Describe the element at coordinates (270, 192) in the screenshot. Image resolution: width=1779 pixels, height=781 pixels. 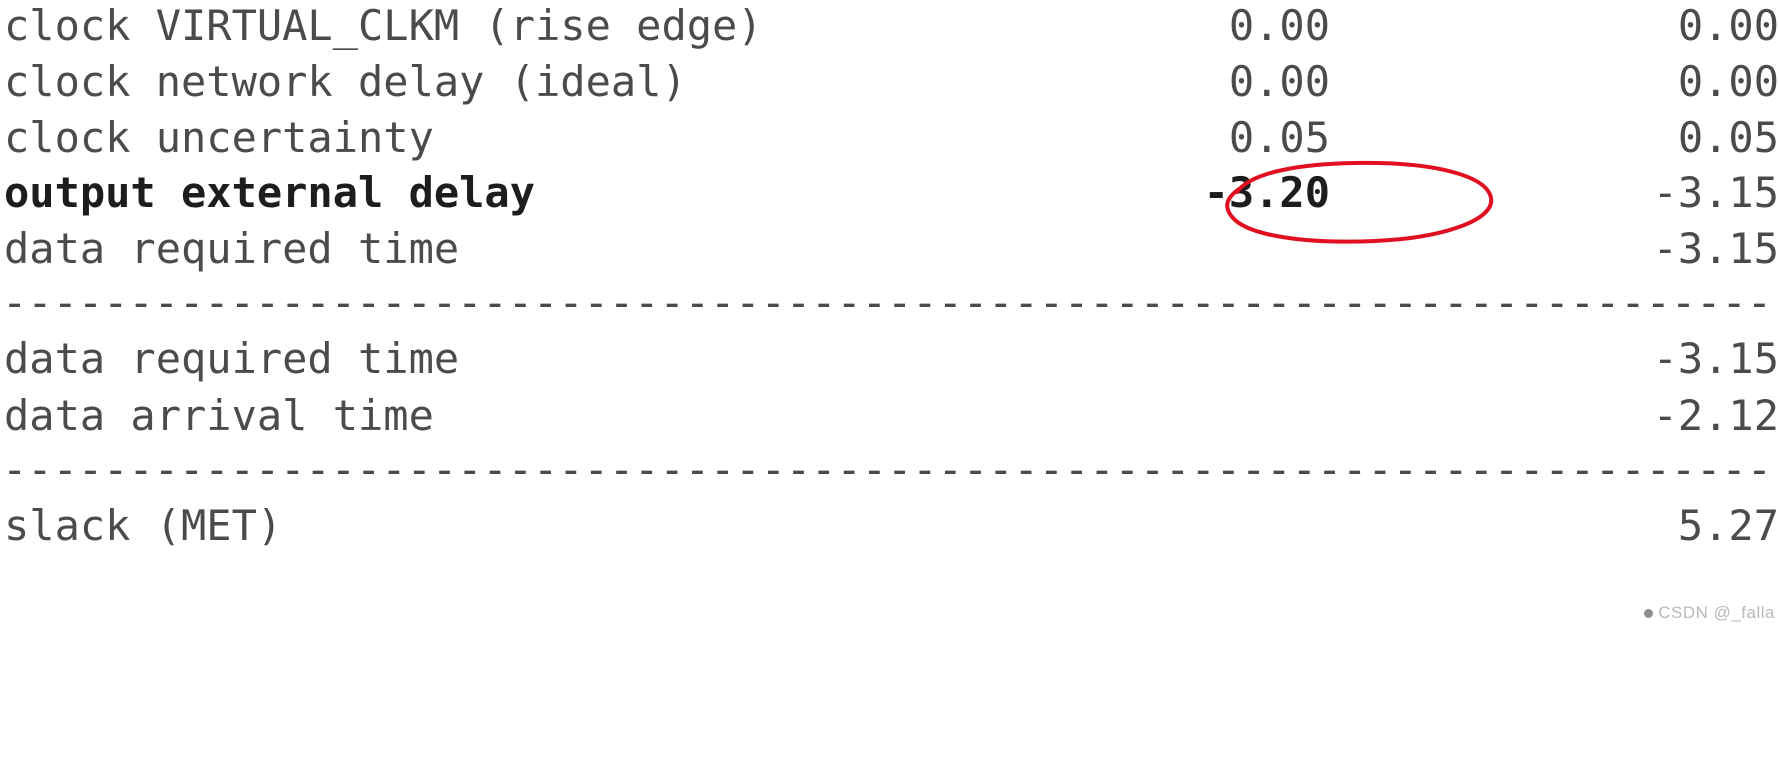
I see `row-label: output external delay` at that location.